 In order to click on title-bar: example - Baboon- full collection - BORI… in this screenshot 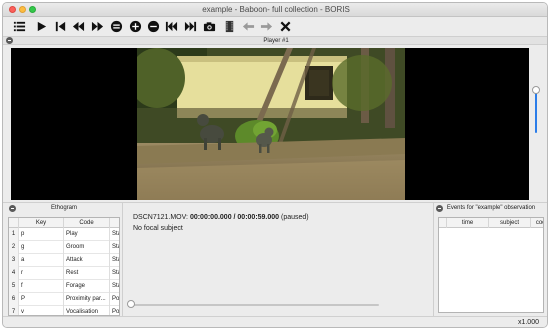, I will do `click(275, 10)`.